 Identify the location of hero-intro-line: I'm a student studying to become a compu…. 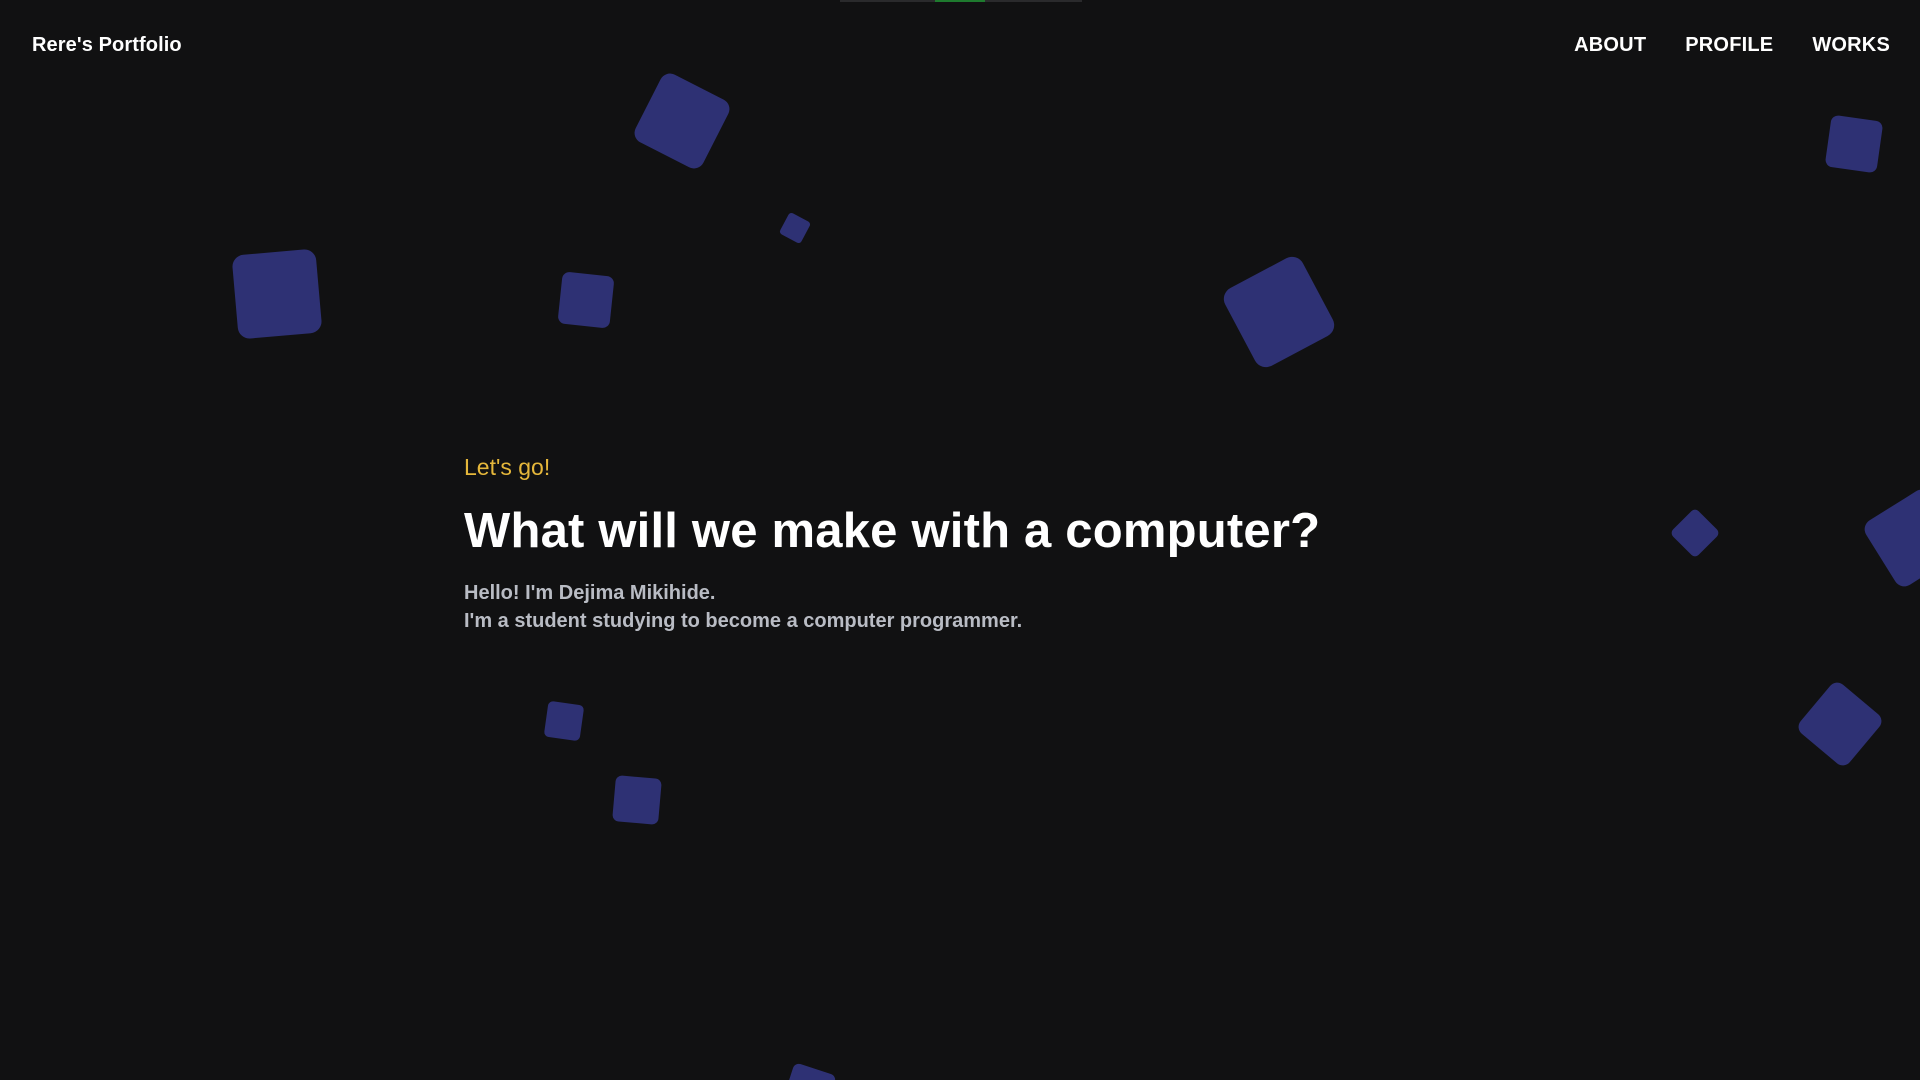
(743, 621).